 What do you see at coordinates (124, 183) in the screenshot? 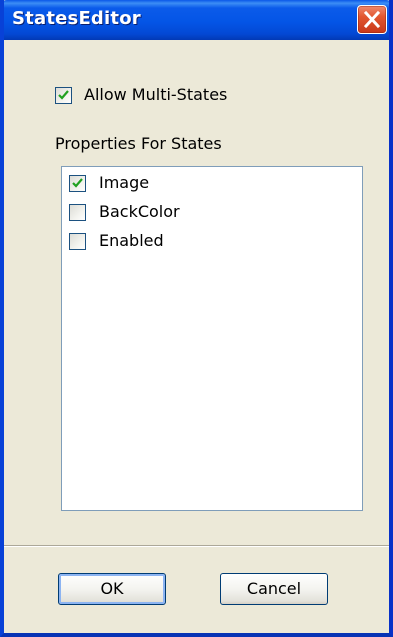
I see `list-item-label: Image` at bounding box center [124, 183].